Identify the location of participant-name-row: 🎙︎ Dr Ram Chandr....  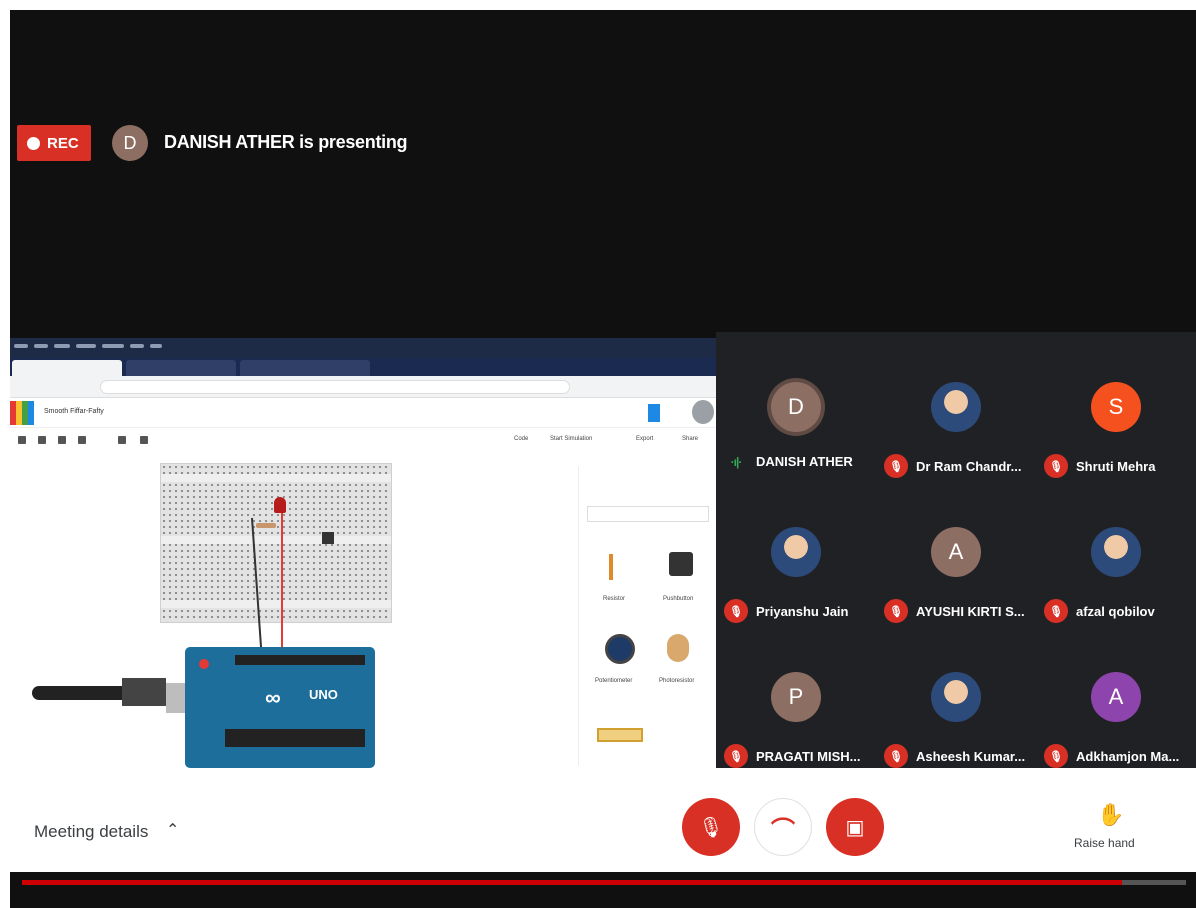
(958, 466).